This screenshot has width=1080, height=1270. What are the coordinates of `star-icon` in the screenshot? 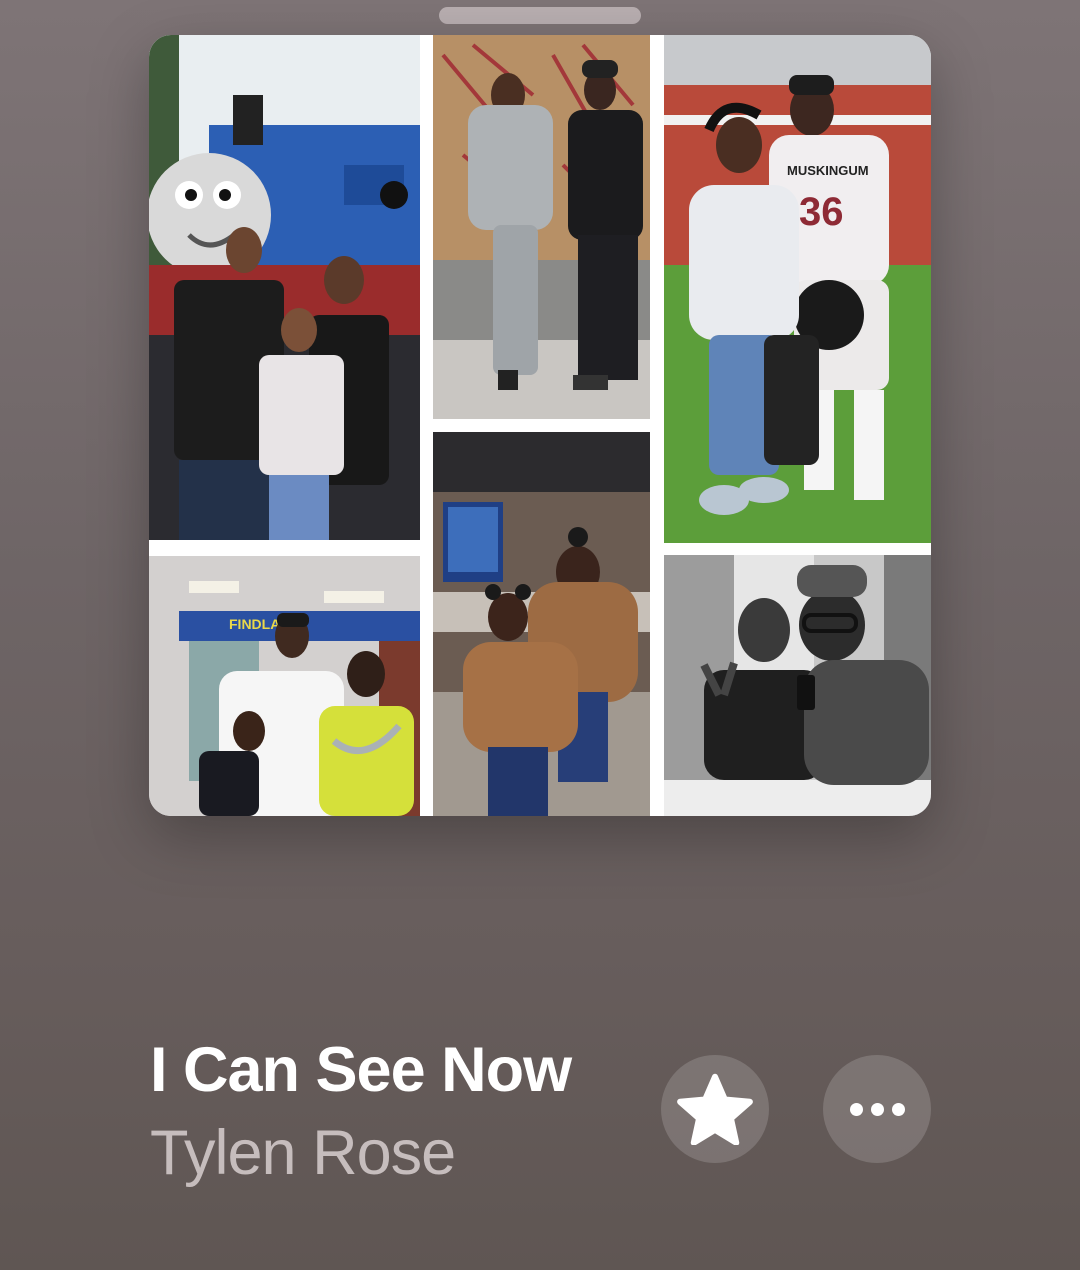 It's located at (715, 1109).